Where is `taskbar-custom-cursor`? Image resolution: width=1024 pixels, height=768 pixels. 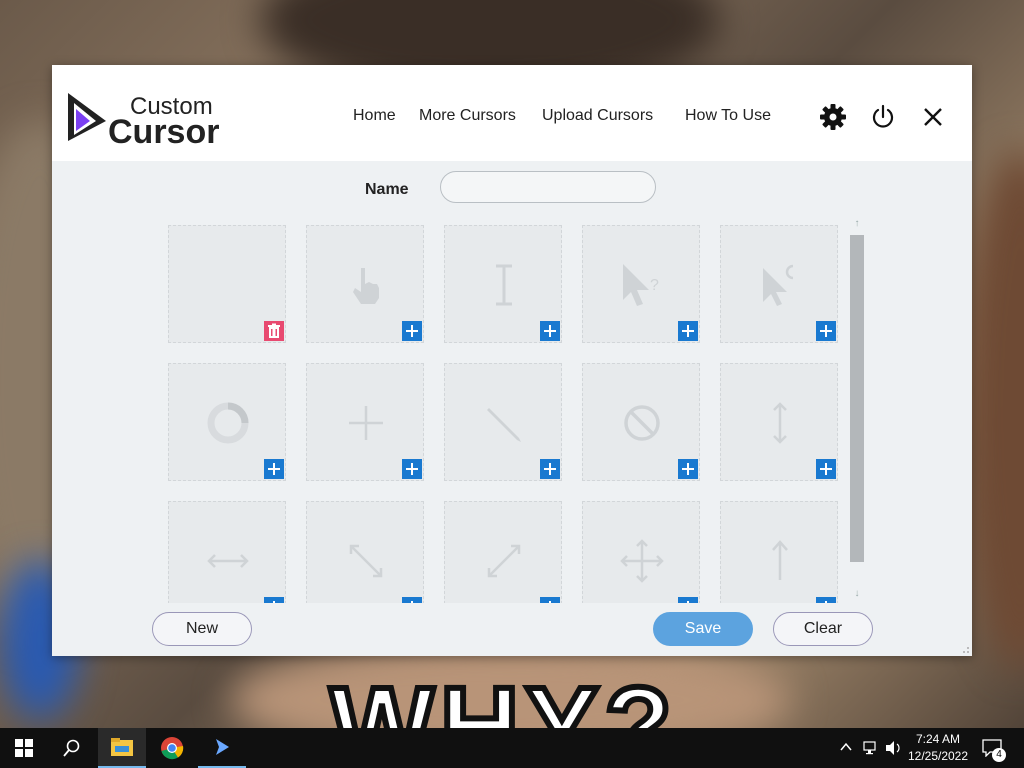
taskbar-custom-cursor is located at coordinates (222, 748).